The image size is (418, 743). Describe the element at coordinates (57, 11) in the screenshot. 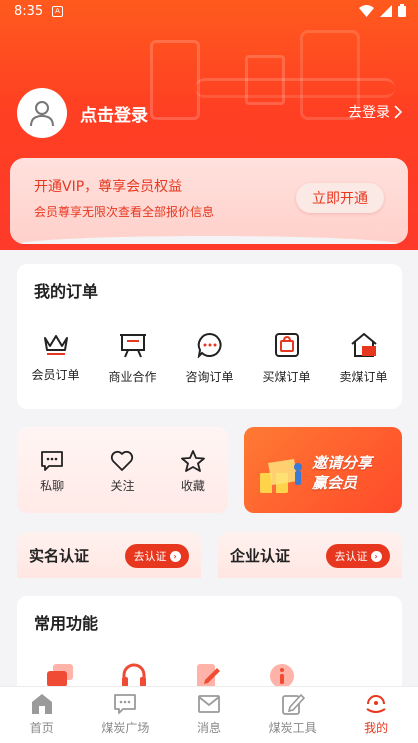

I see `notification-icon: A` at that location.